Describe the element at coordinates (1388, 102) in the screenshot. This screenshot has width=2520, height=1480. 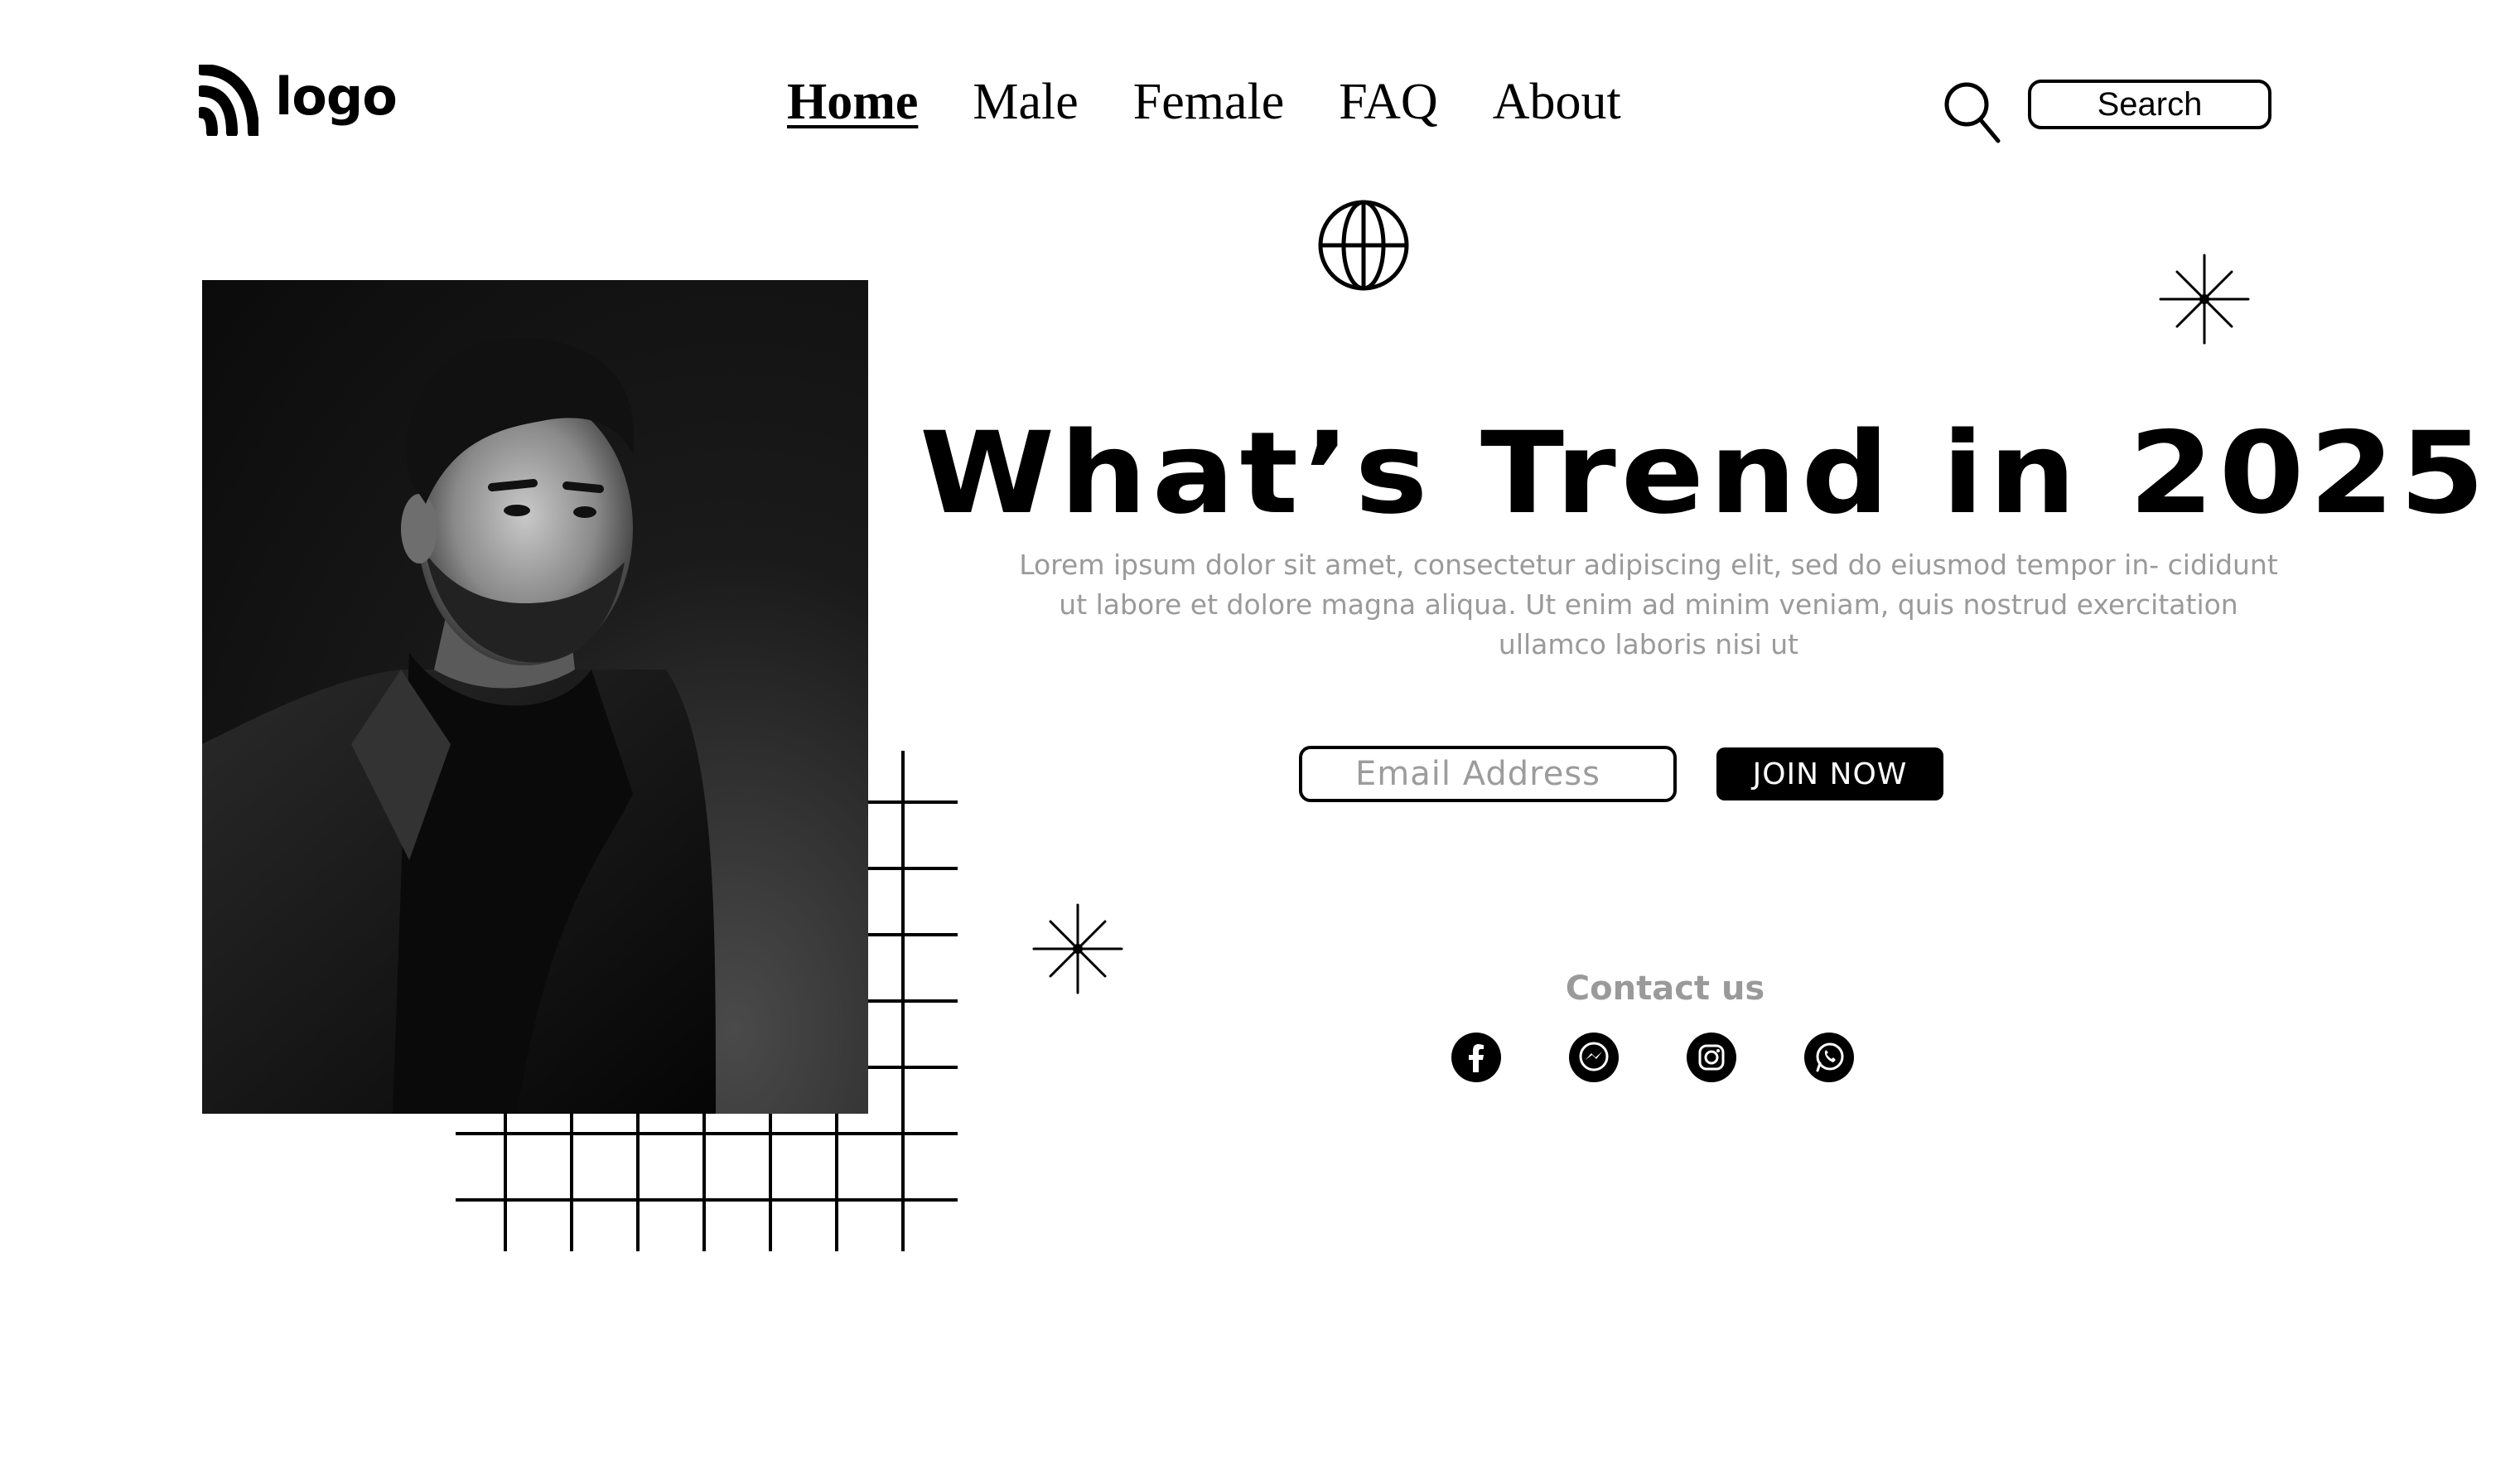
I see `nav-faq: FAQ` at that location.